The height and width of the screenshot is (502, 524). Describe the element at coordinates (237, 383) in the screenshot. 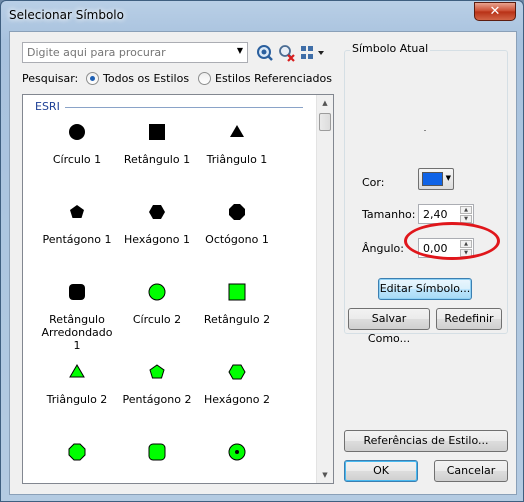

I see `symbol-item: Hexágono 2` at that location.